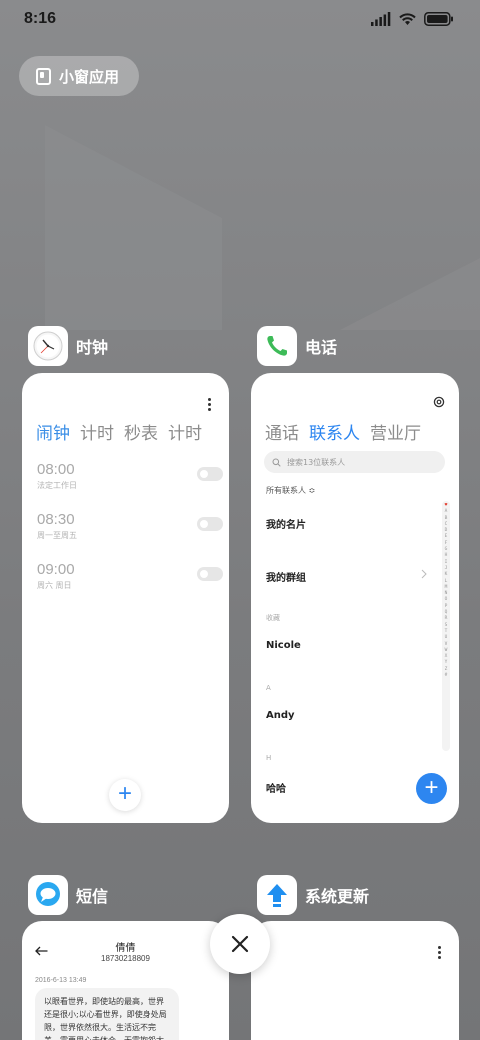  I want to click on battery-icon, so click(438, 19).